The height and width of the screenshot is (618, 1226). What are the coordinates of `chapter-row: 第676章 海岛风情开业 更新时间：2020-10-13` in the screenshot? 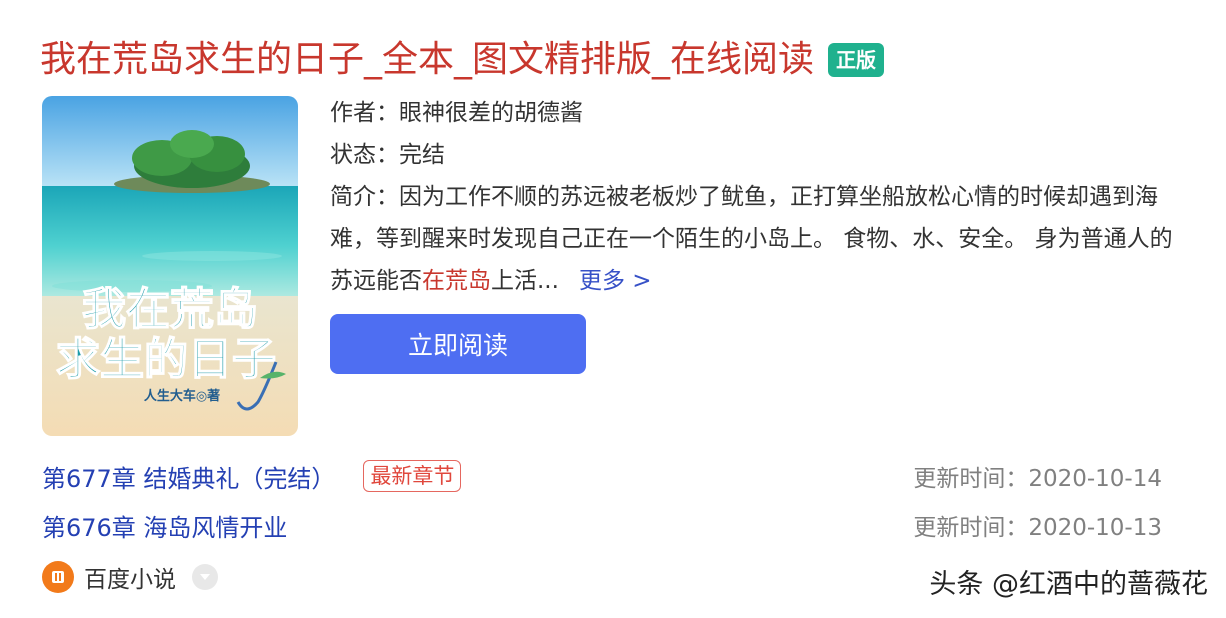 It's located at (602, 525).